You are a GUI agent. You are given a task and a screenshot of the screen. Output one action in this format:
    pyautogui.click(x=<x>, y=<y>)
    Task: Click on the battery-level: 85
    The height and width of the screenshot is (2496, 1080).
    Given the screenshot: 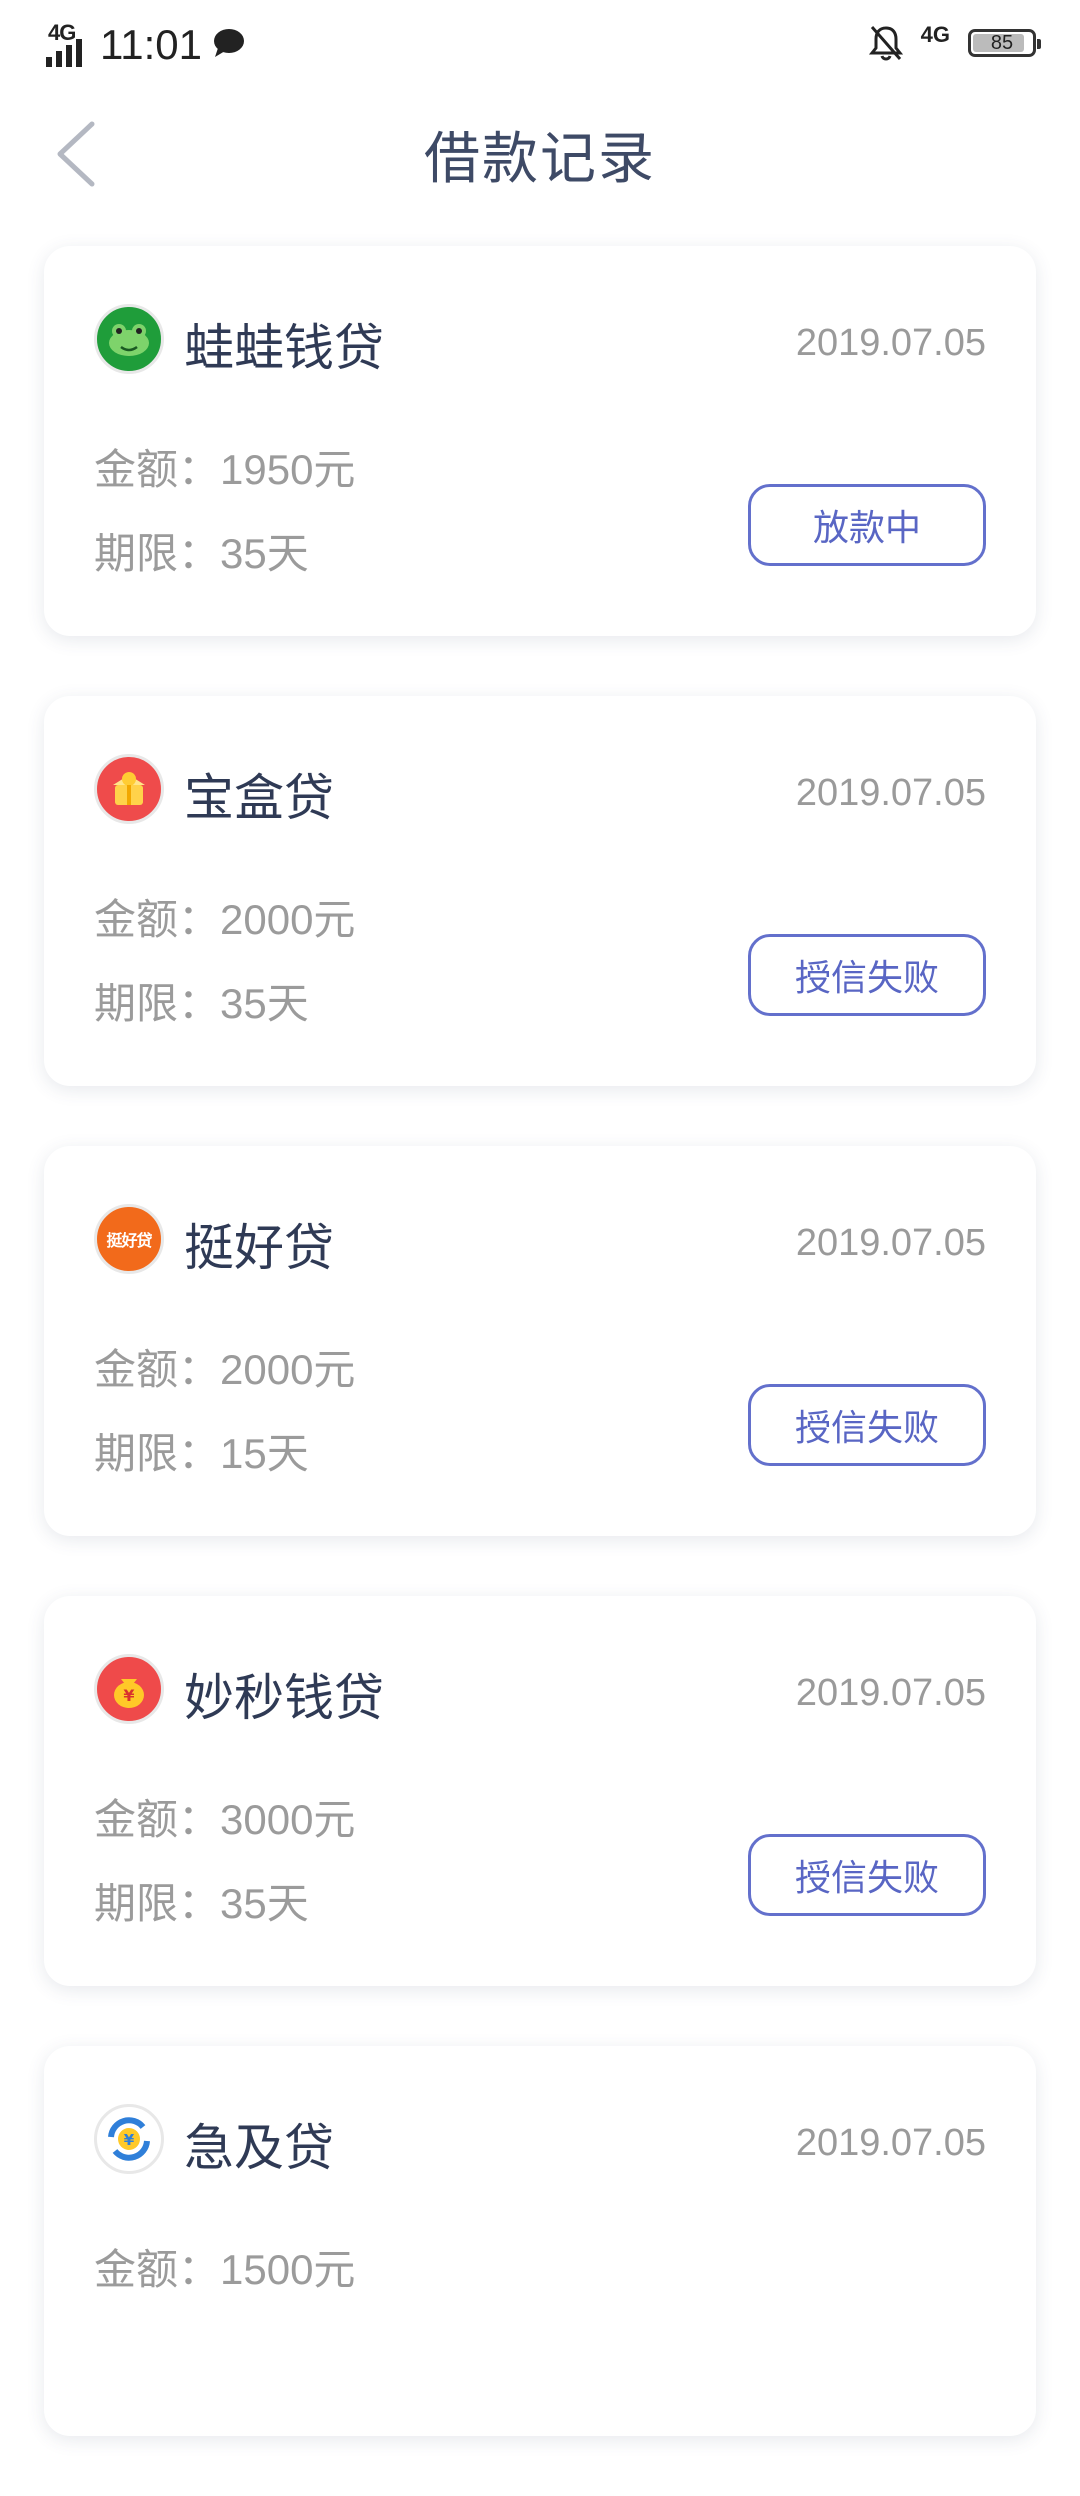 What is the action you would take?
    pyautogui.click(x=1002, y=42)
    